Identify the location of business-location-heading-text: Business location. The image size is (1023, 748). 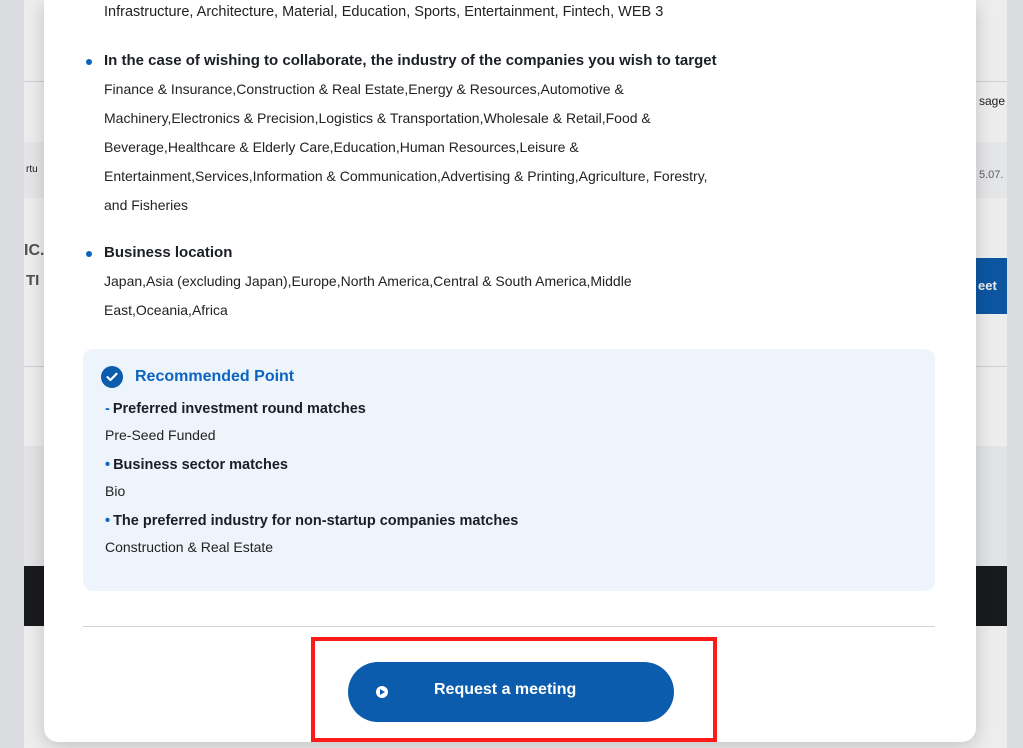
(168, 252).